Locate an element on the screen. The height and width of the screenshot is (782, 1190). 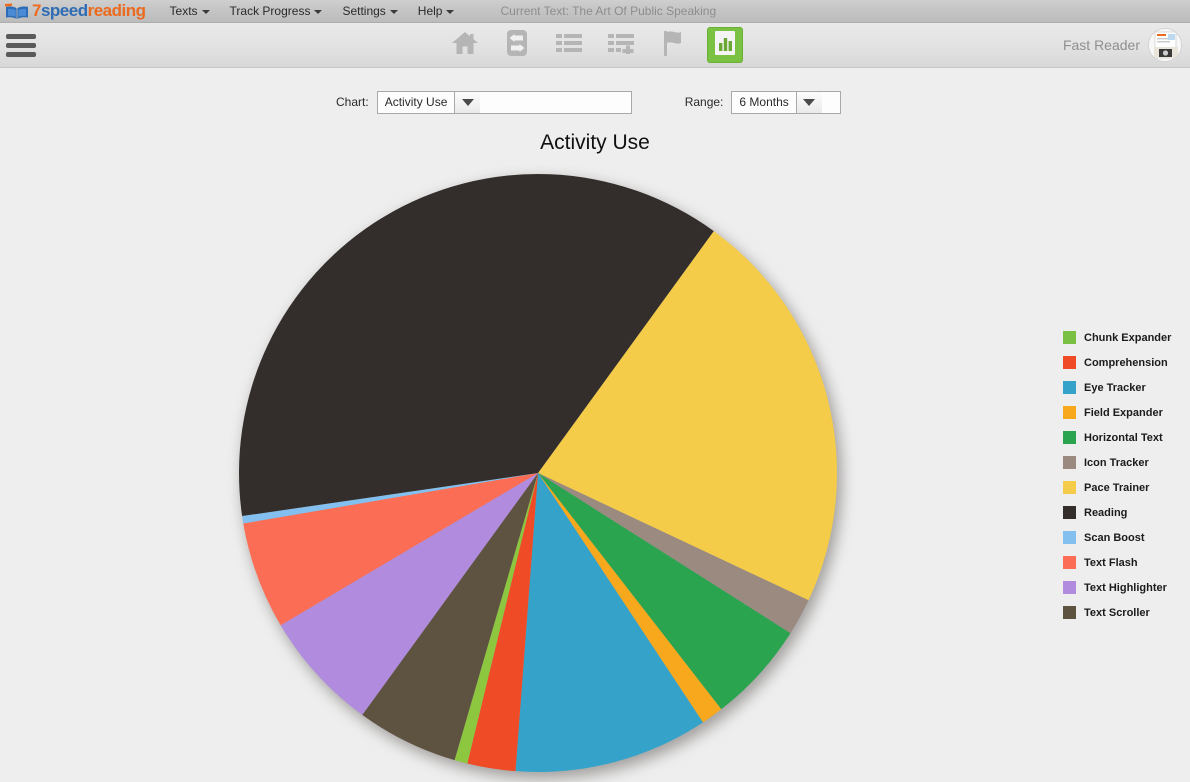
list-icon is located at coordinates (569, 45).